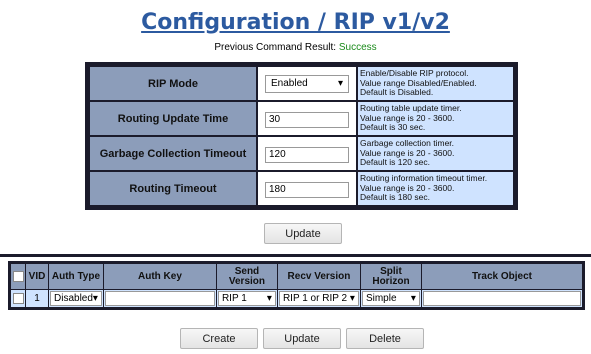 The width and height of the screenshot is (591, 354). I want to click on row-checkbox, so click(18, 298).